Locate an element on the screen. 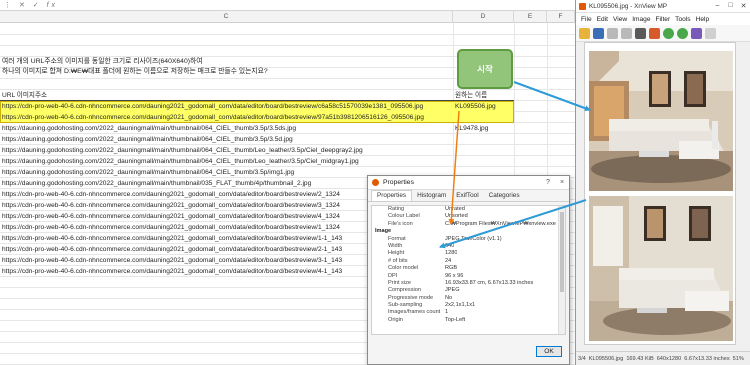 This screenshot has height=365, width=750. status-filename: KL095506.jpg is located at coordinates (606, 358).